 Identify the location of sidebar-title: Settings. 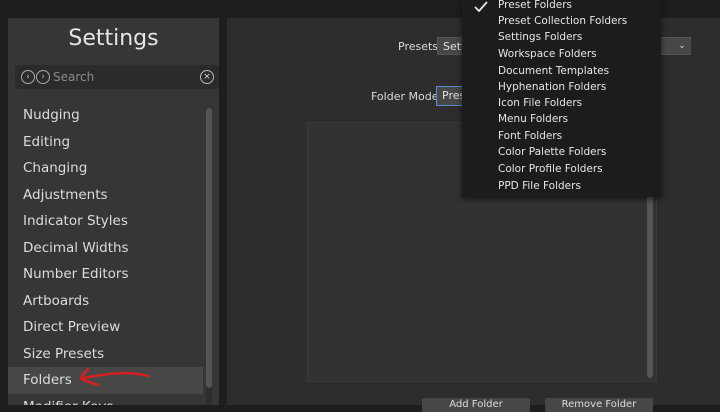
(113, 38).